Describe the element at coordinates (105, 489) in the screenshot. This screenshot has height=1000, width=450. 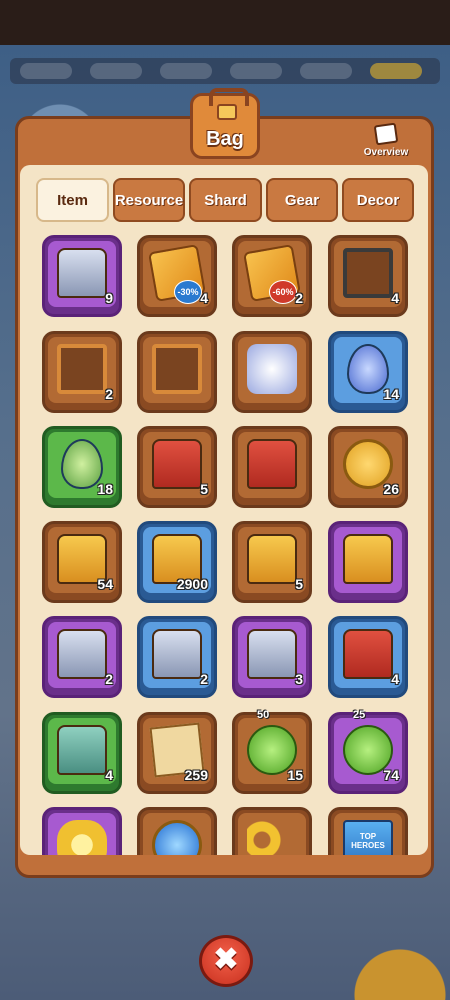
I see `item-count: 18` at that location.